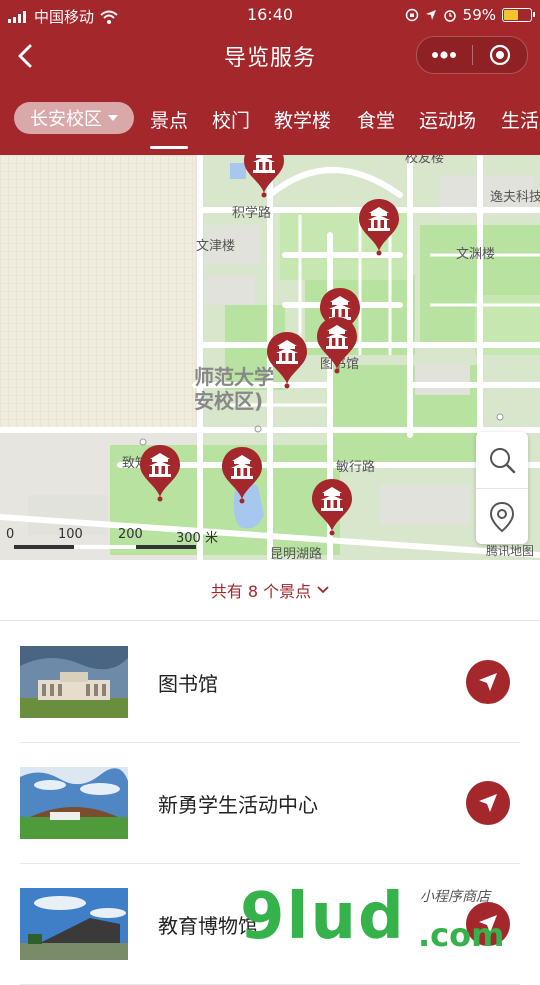 The image size is (540, 985). Describe the element at coordinates (197, 538) in the screenshot. I see `scale-label: 300 米` at that location.